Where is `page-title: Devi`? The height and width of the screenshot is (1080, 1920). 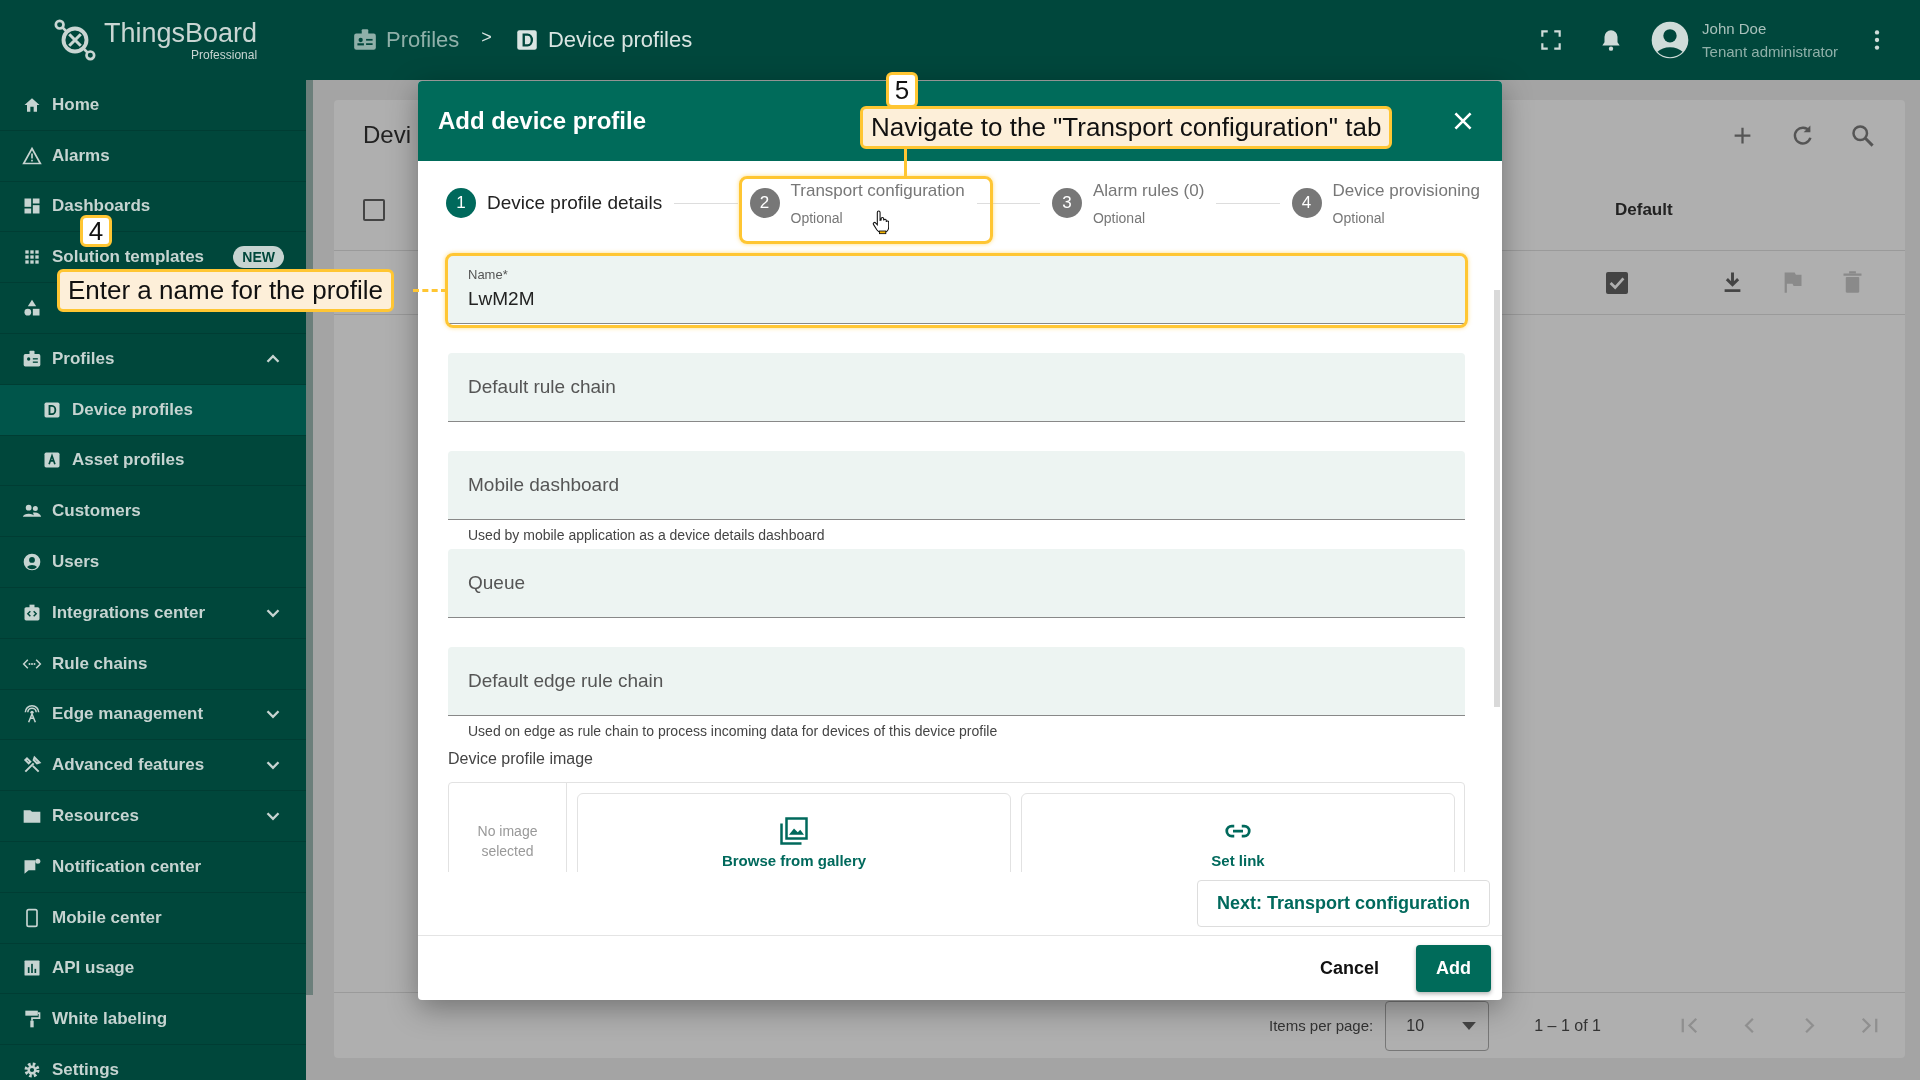 page-title: Devi is located at coordinates (387, 135).